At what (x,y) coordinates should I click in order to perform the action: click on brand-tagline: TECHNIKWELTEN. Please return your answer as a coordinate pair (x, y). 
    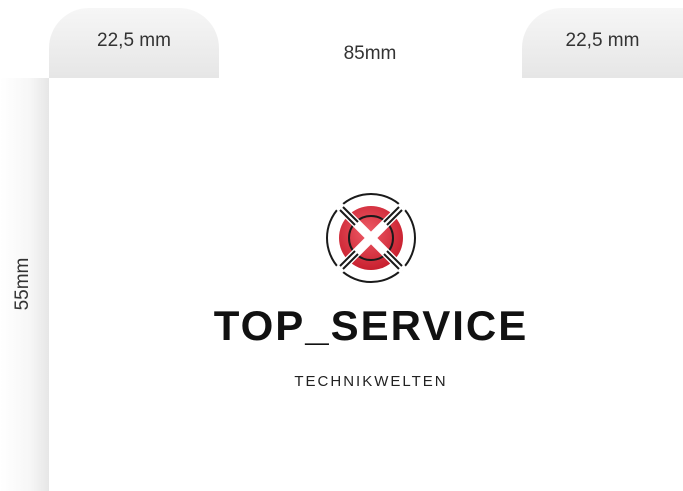
    Looking at the image, I should click on (371, 381).